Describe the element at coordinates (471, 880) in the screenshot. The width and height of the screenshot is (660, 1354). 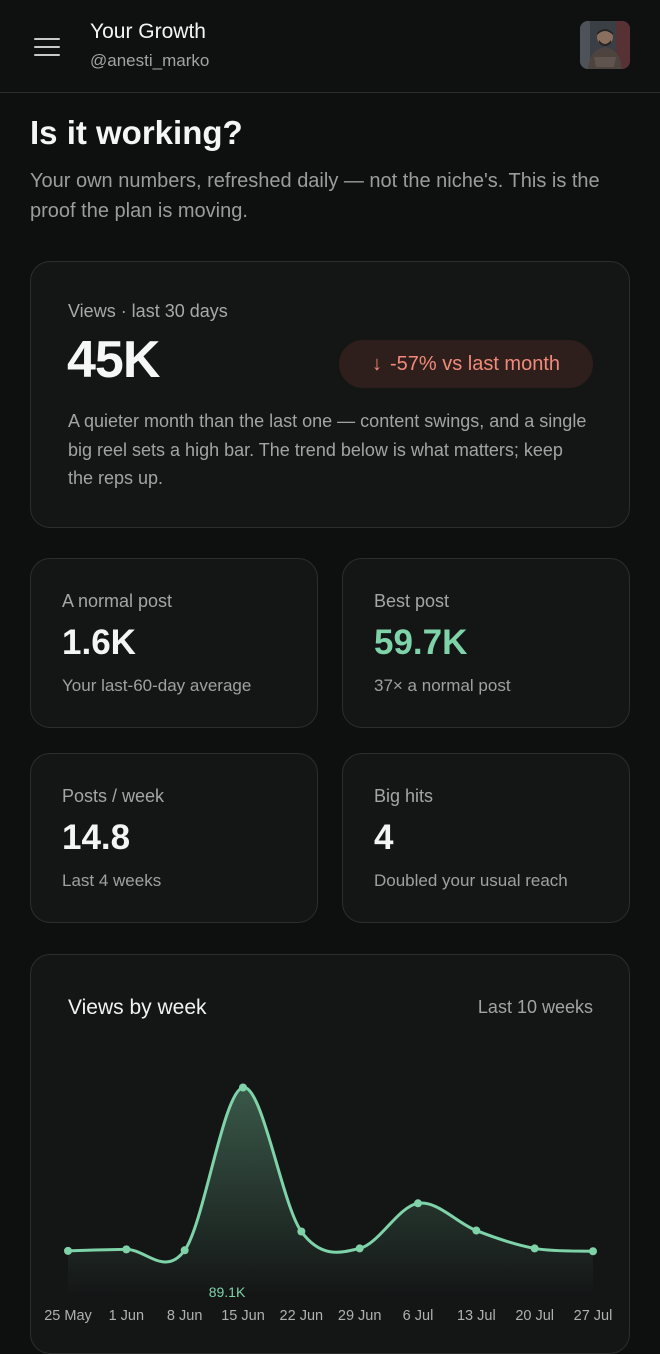
I see `stat-note: Doubled your usual reach` at that location.